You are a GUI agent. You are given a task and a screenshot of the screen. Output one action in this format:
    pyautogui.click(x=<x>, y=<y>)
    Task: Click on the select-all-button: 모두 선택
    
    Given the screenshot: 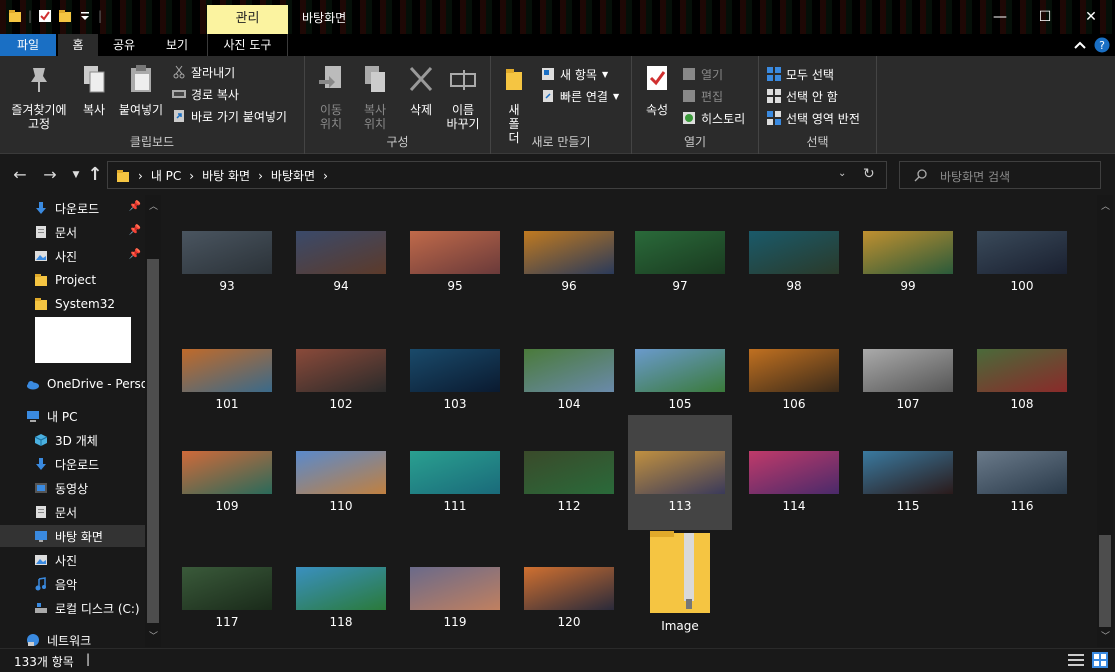 What is the action you would take?
    pyautogui.click(x=800, y=74)
    